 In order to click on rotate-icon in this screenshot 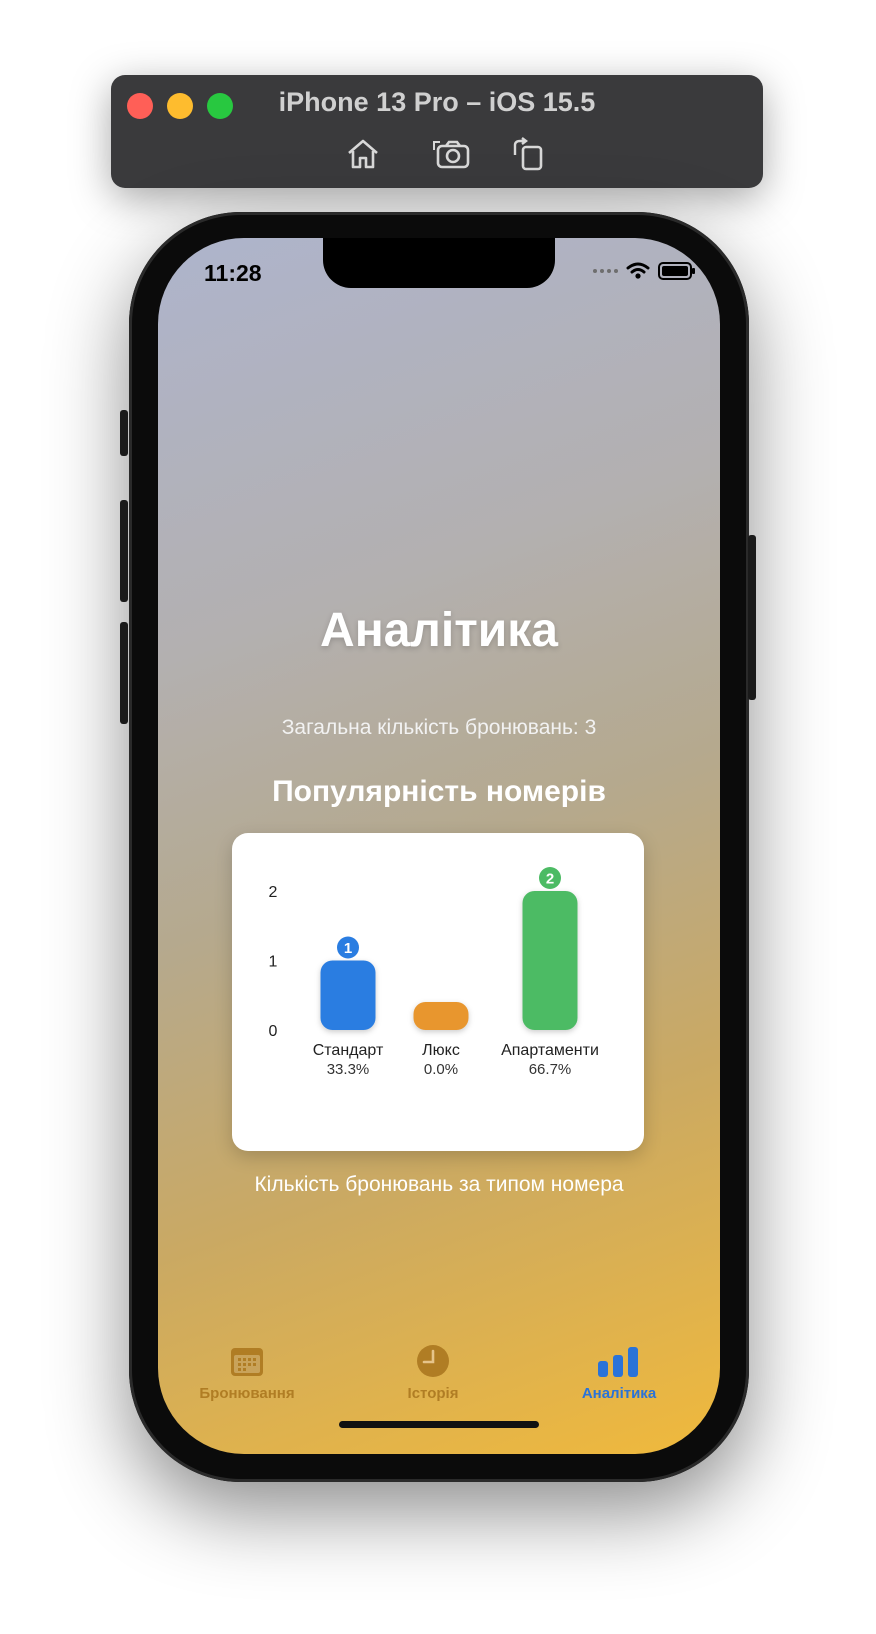, I will do `click(529, 154)`.